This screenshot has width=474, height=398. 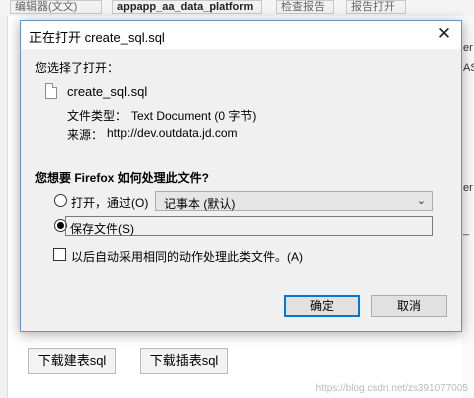 I want to click on background-tab: 编辑器(文文), so click(x=56, y=7).